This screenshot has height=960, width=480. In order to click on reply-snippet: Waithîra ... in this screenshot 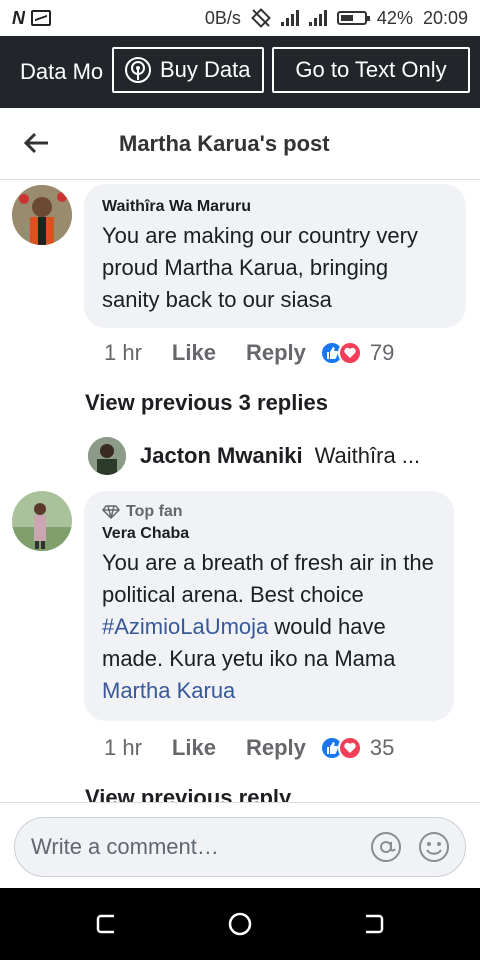, I will do `click(367, 455)`.